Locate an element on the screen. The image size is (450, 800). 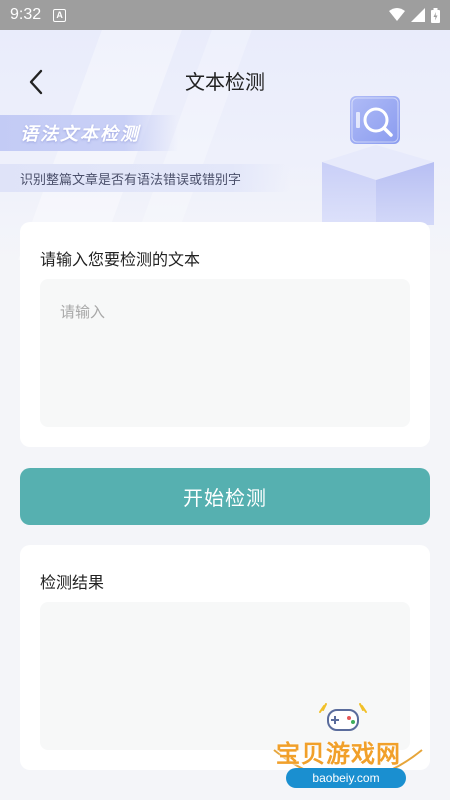
watermark-logo: 宝贝游戏网 baobeiy.com is located at coordinates (348, 747).